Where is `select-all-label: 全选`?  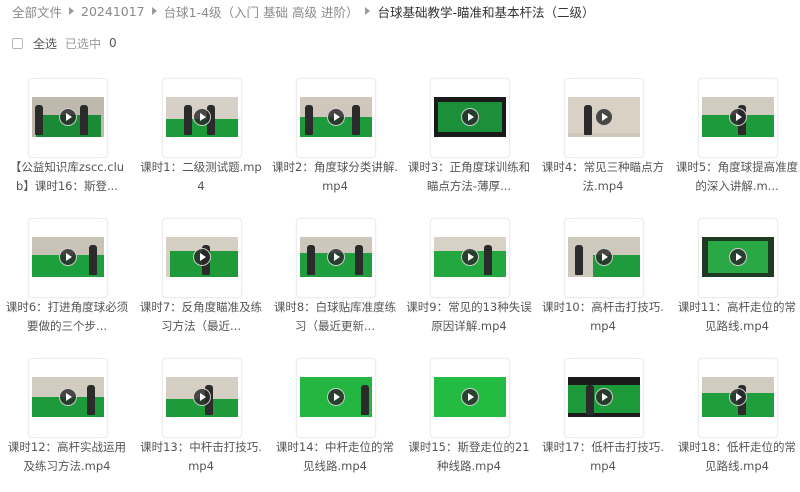
select-all-label: 全选 is located at coordinates (45, 43).